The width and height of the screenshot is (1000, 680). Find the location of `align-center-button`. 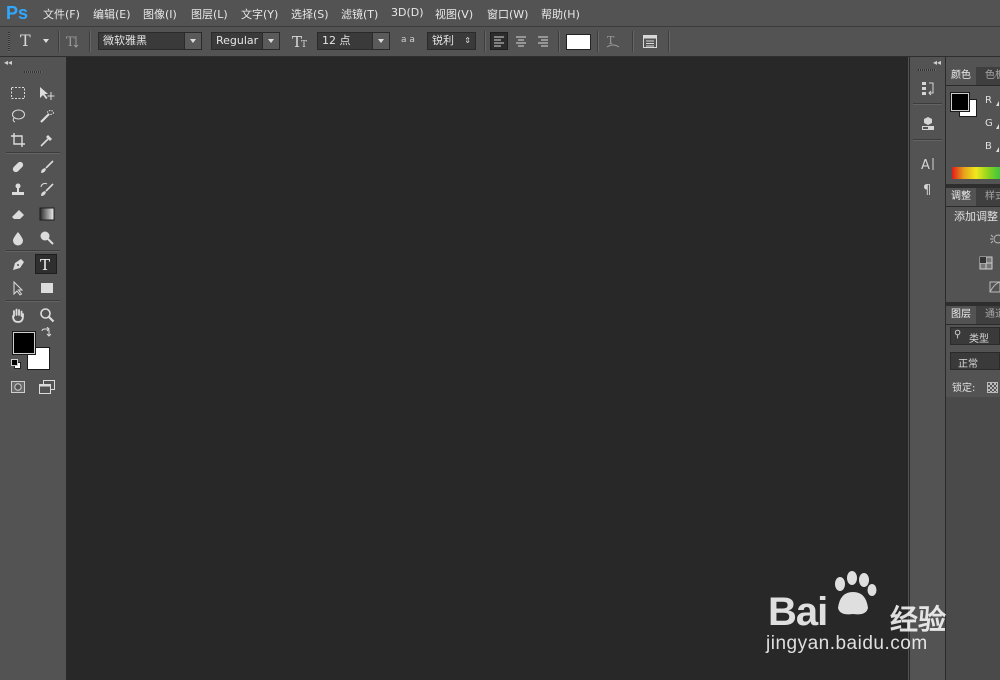

align-center-button is located at coordinates (521, 41).